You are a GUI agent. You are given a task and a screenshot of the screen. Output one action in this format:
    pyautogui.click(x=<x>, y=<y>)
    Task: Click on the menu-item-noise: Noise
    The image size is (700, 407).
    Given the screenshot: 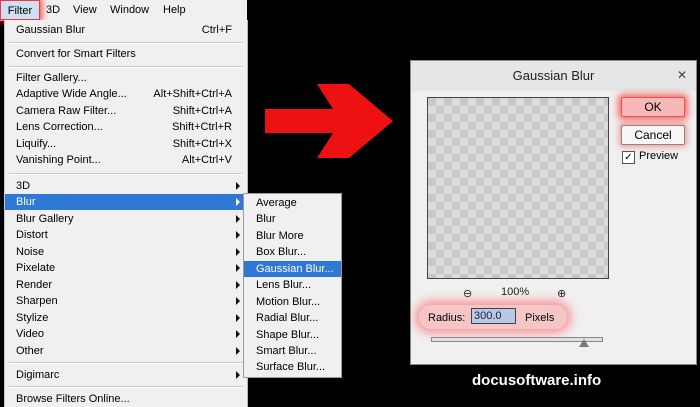 What is the action you would take?
    pyautogui.click(x=126, y=252)
    